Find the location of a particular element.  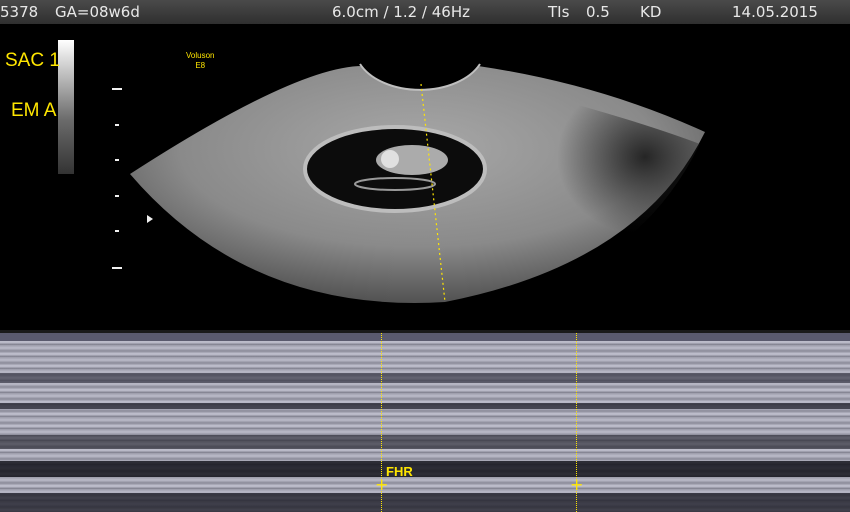

operator-initials: KD is located at coordinates (651, 12).